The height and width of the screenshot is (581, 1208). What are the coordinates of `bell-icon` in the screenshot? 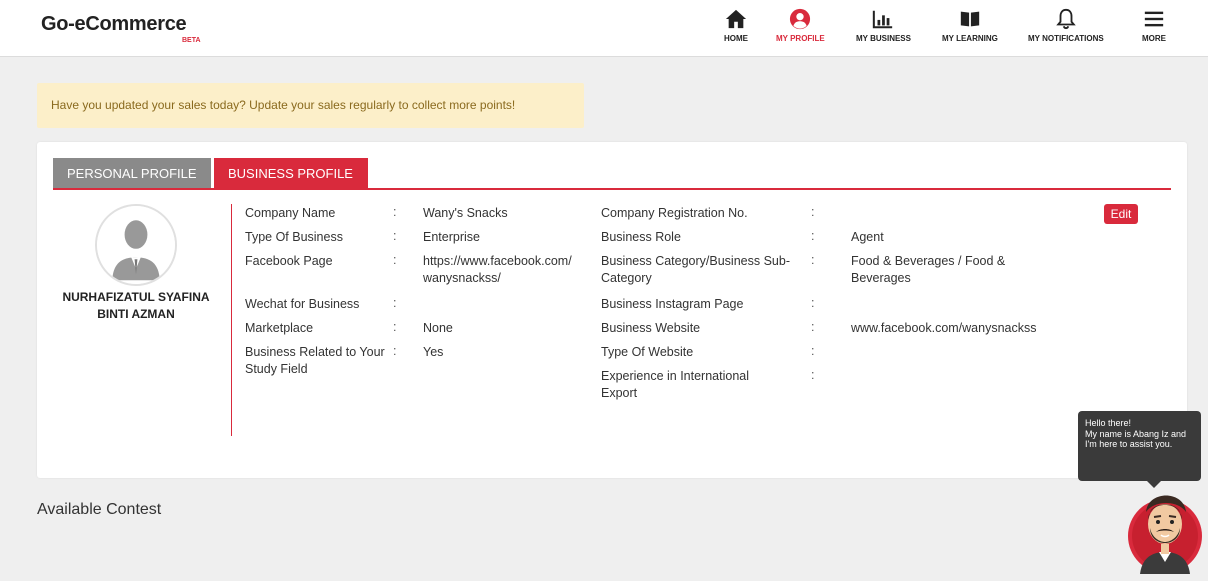 It's located at (1066, 19).